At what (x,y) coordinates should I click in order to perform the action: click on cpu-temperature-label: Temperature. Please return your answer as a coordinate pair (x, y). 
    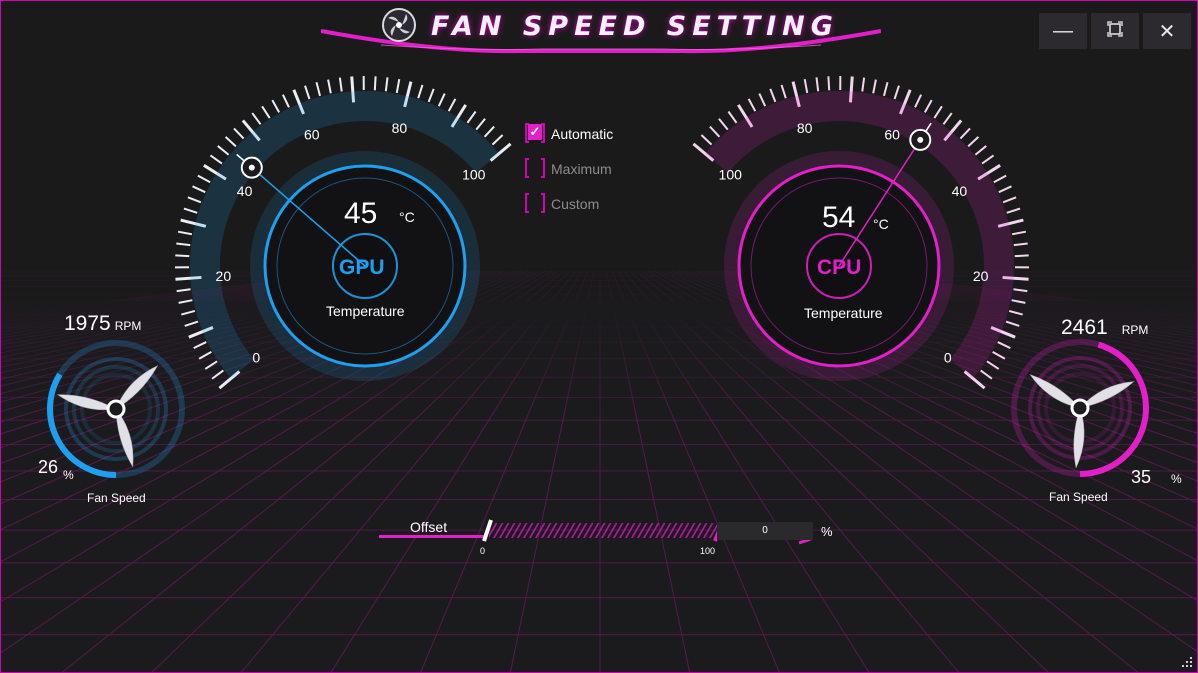
    Looking at the image, I should click on (843, 313).